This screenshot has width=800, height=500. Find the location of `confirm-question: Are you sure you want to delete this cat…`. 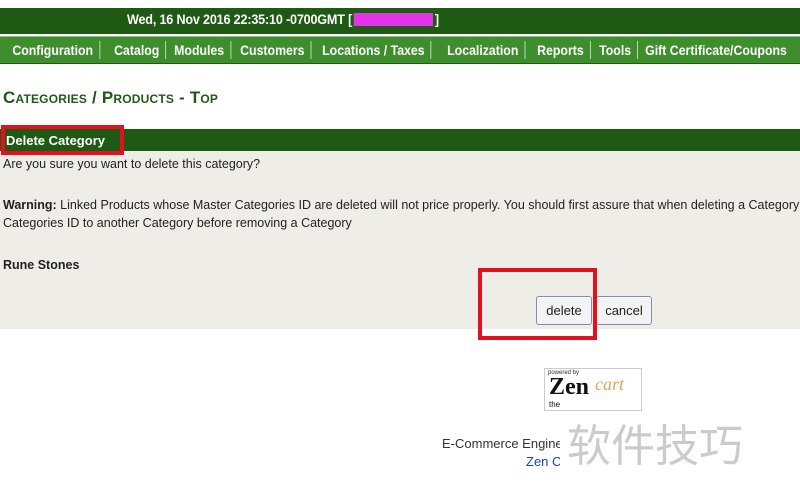

confirm-question: Are you sure you want to delete this cat… is located at coordinates (132, 164).